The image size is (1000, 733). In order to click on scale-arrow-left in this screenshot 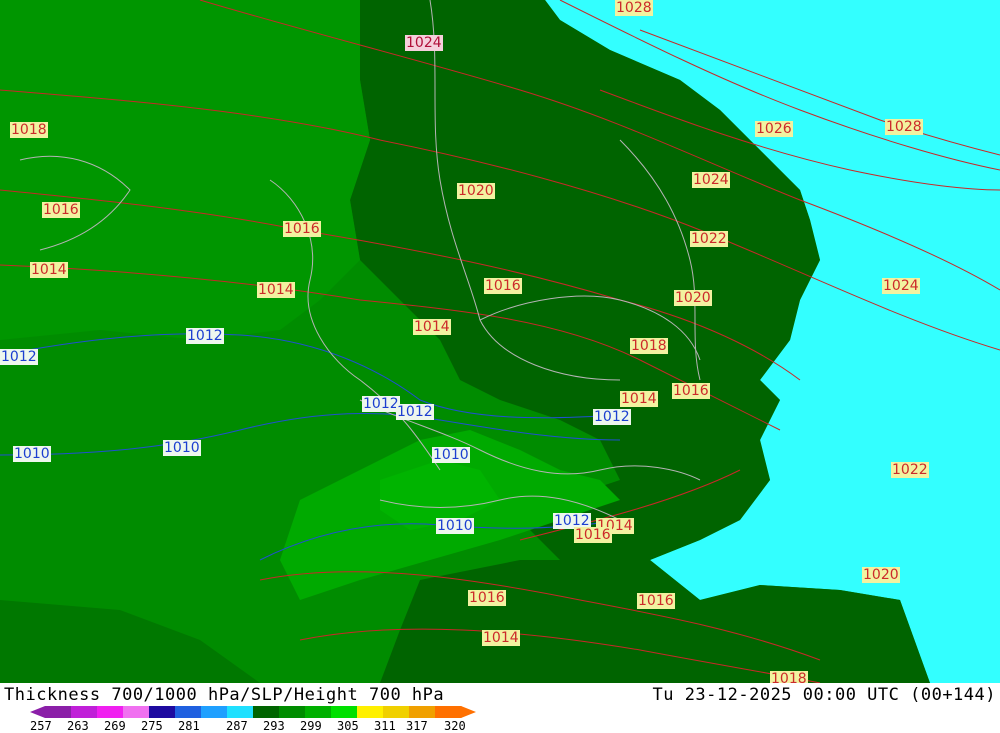, I will do `click(37, 712)`.